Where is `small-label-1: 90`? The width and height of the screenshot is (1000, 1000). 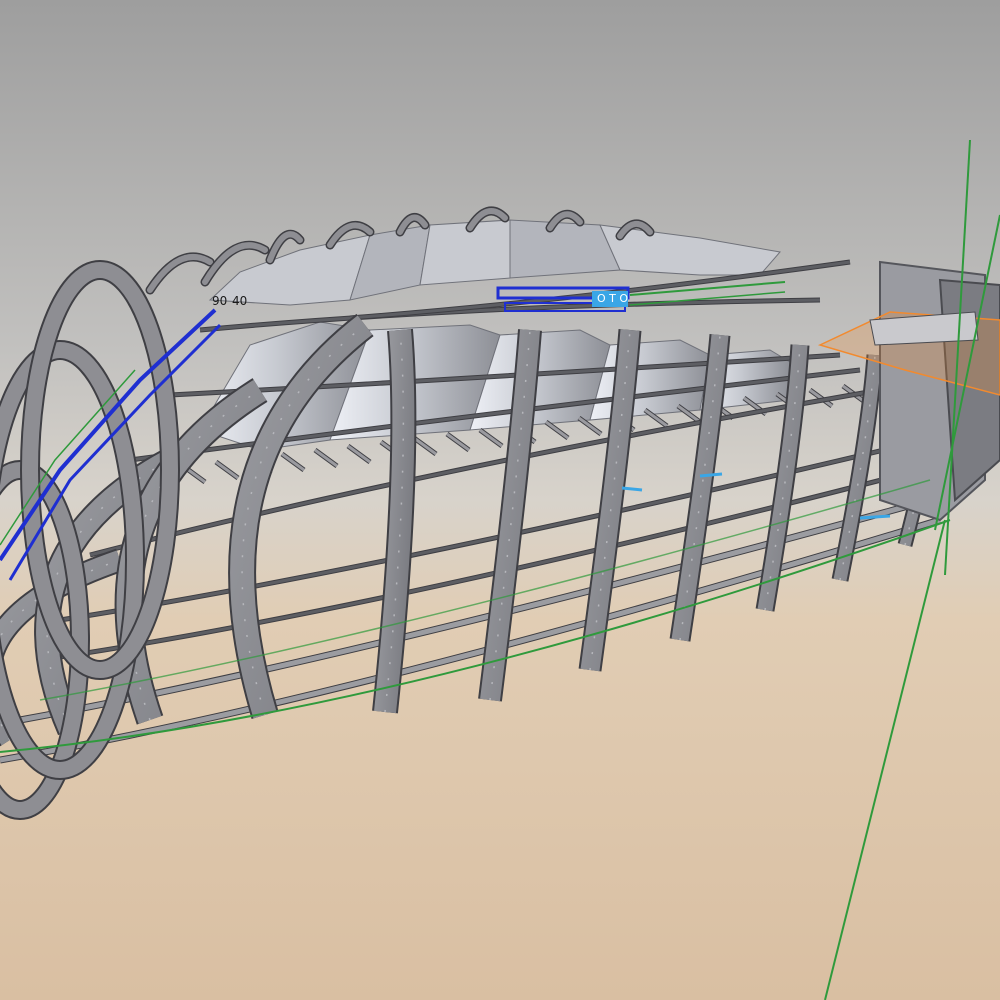
small-label-1: 90 is located at coordinates (219, 301).